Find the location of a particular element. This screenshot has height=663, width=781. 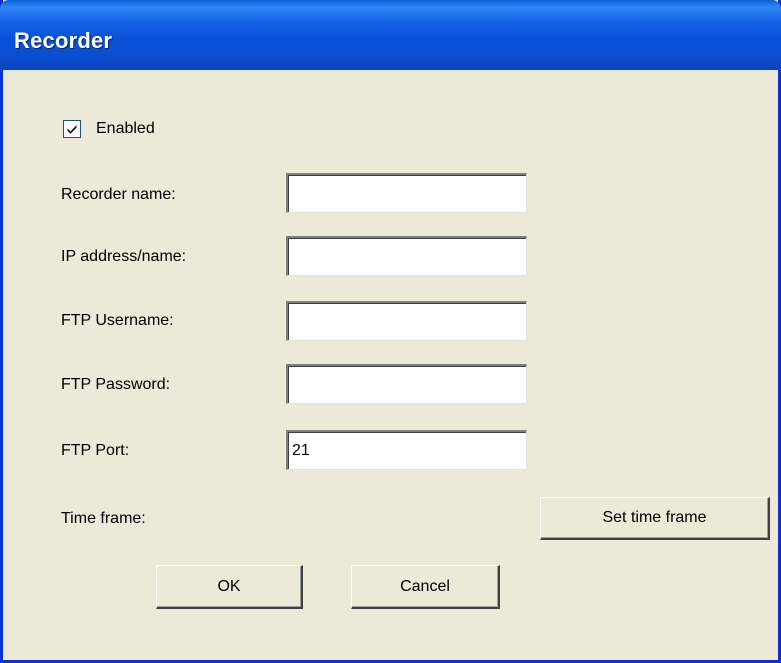

enabled-label: Enabled is located at coordinates (125, 129).